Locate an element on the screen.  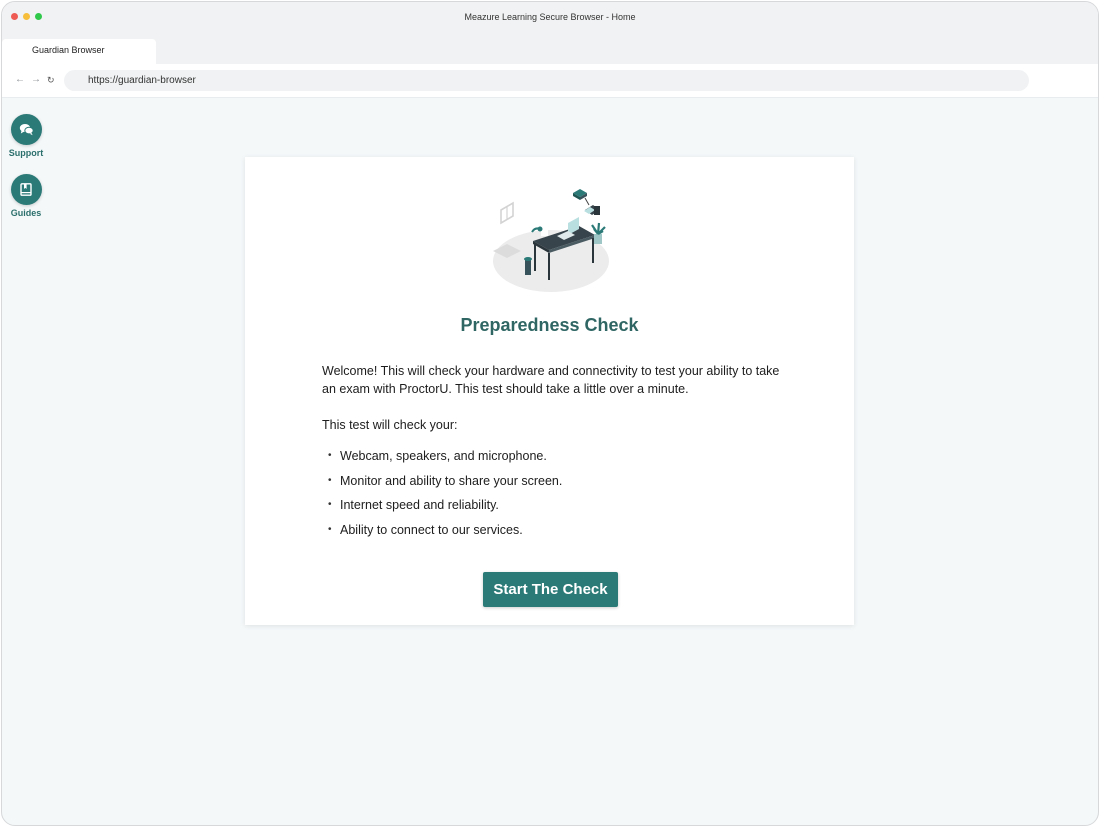
arrow-right-icon: → is located at coordinates (36, 79).